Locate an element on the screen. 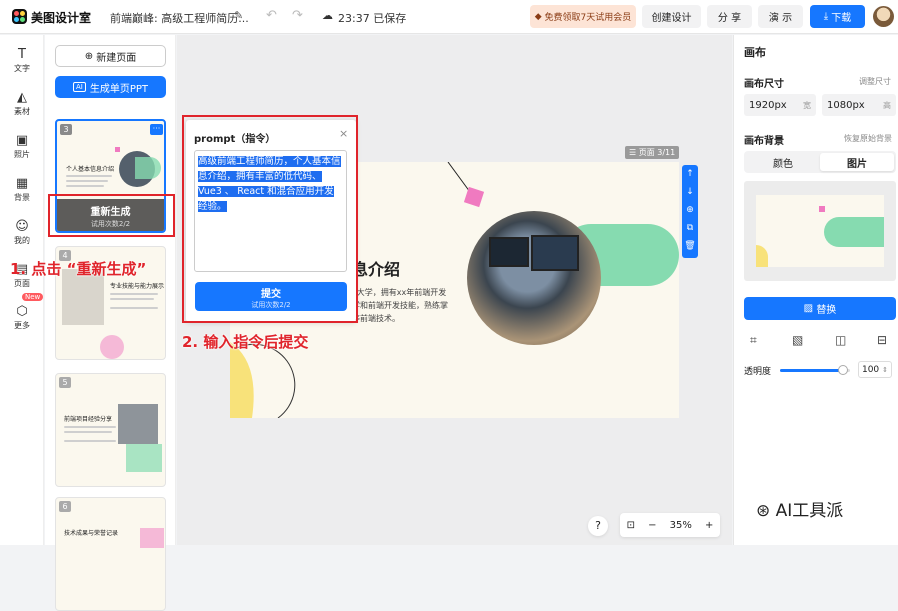  nav-item-background: ▦ 背景 is located at coordinates (22, 189).